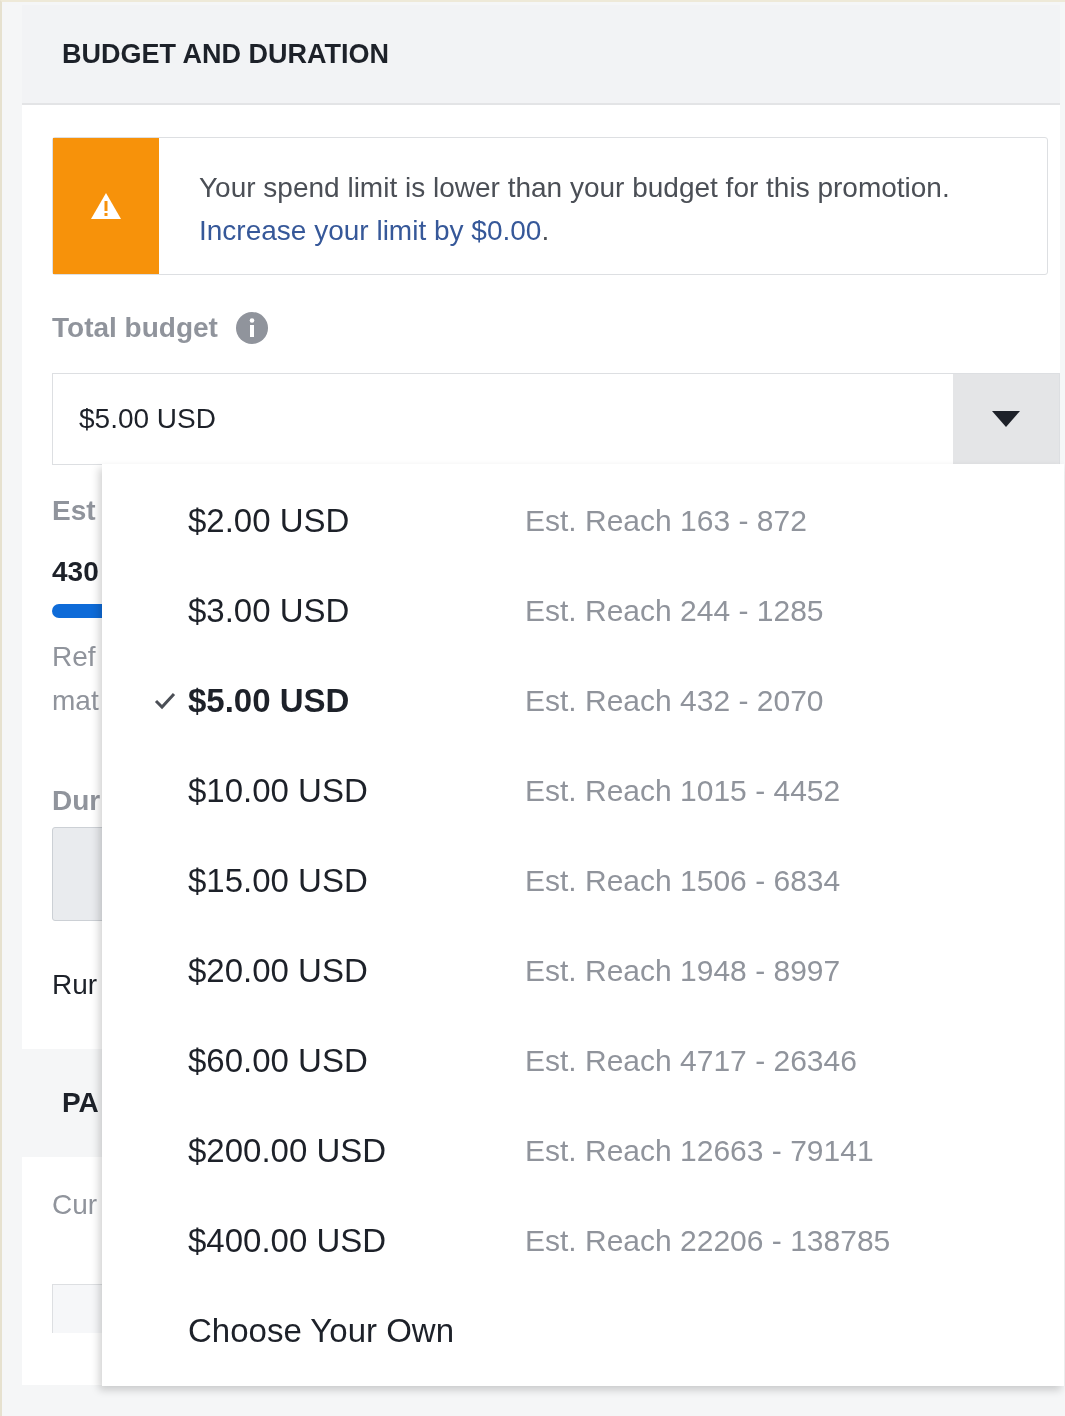 The height and width of the screenshot is (1416, 1065). What do you see at coordinates (583, 971) in the screenshot?
I see `menu-item: $20.00 USD Est. Reach 1948 - 8997` at bounding box center [583, 971].